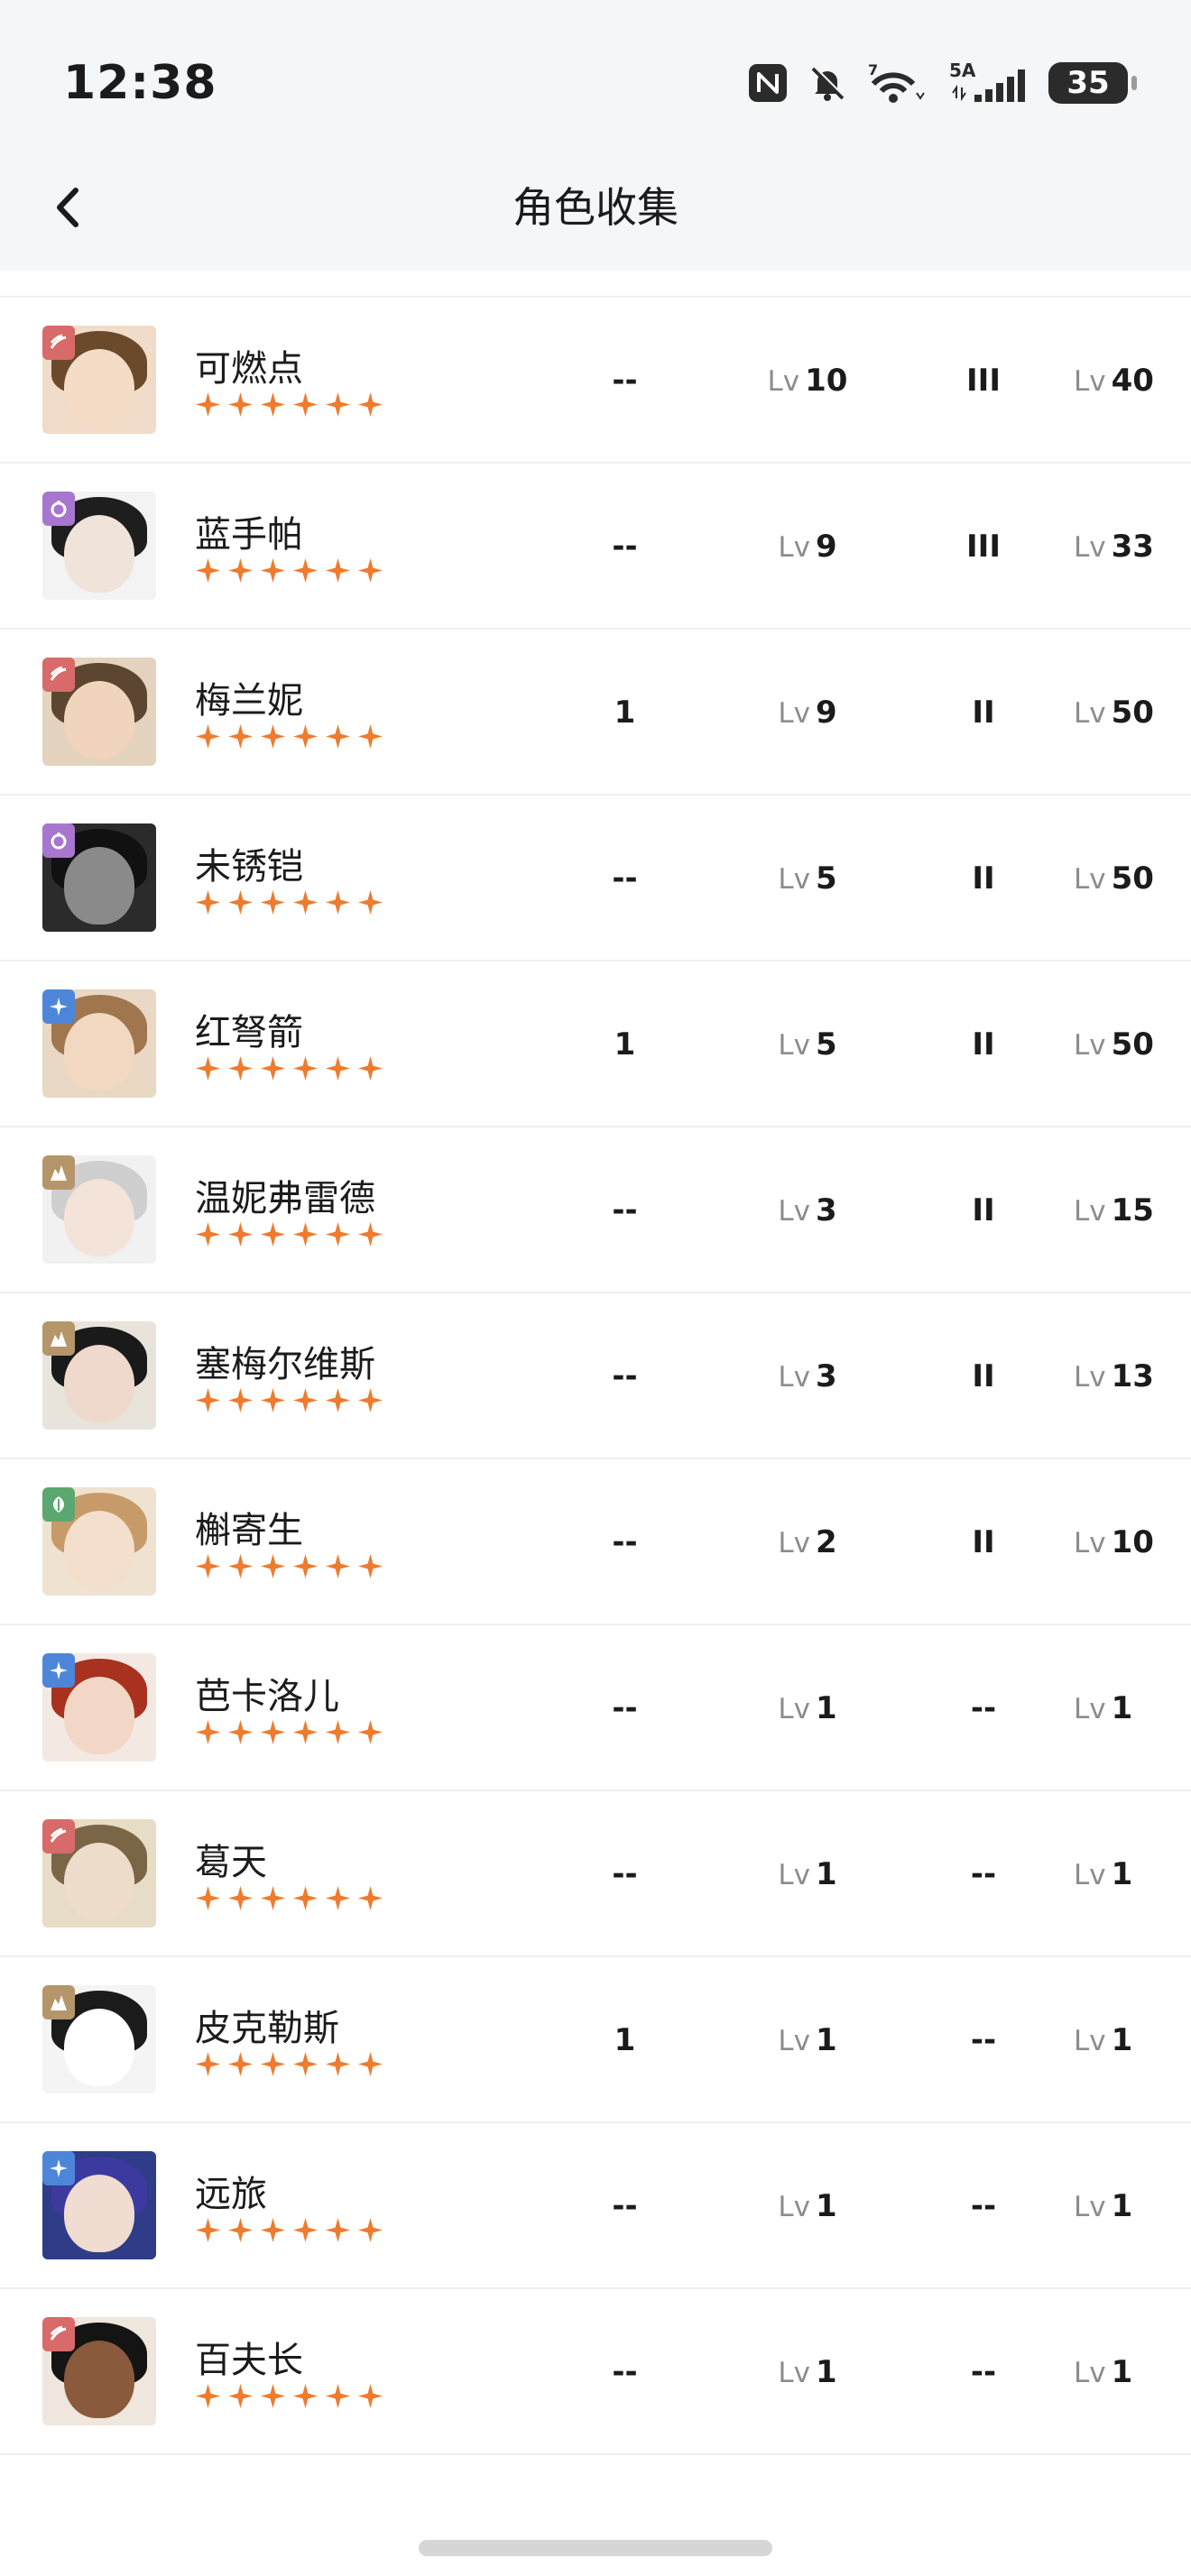  I want to click on character-row: 红弩箭 1 Lv 5 II Lv 50, so click(595, 1044).